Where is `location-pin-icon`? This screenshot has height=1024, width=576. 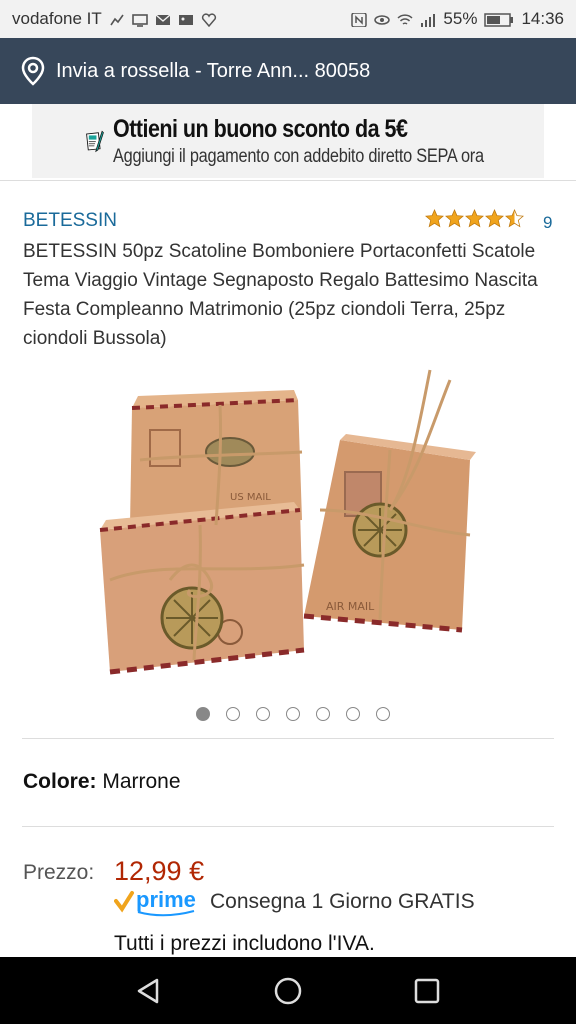
location-pin-icon is located at coordinates (33, 71).